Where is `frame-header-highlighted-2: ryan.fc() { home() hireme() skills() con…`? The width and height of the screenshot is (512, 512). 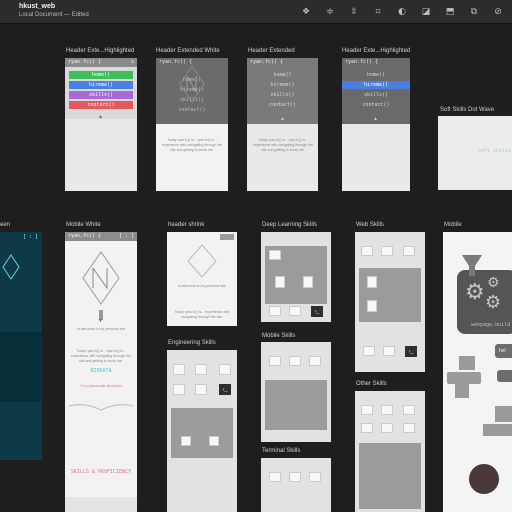
frame-header-highlighted-2: ryan.fc() { home() hireme() skills() con… is located at coordinates (376, 124).